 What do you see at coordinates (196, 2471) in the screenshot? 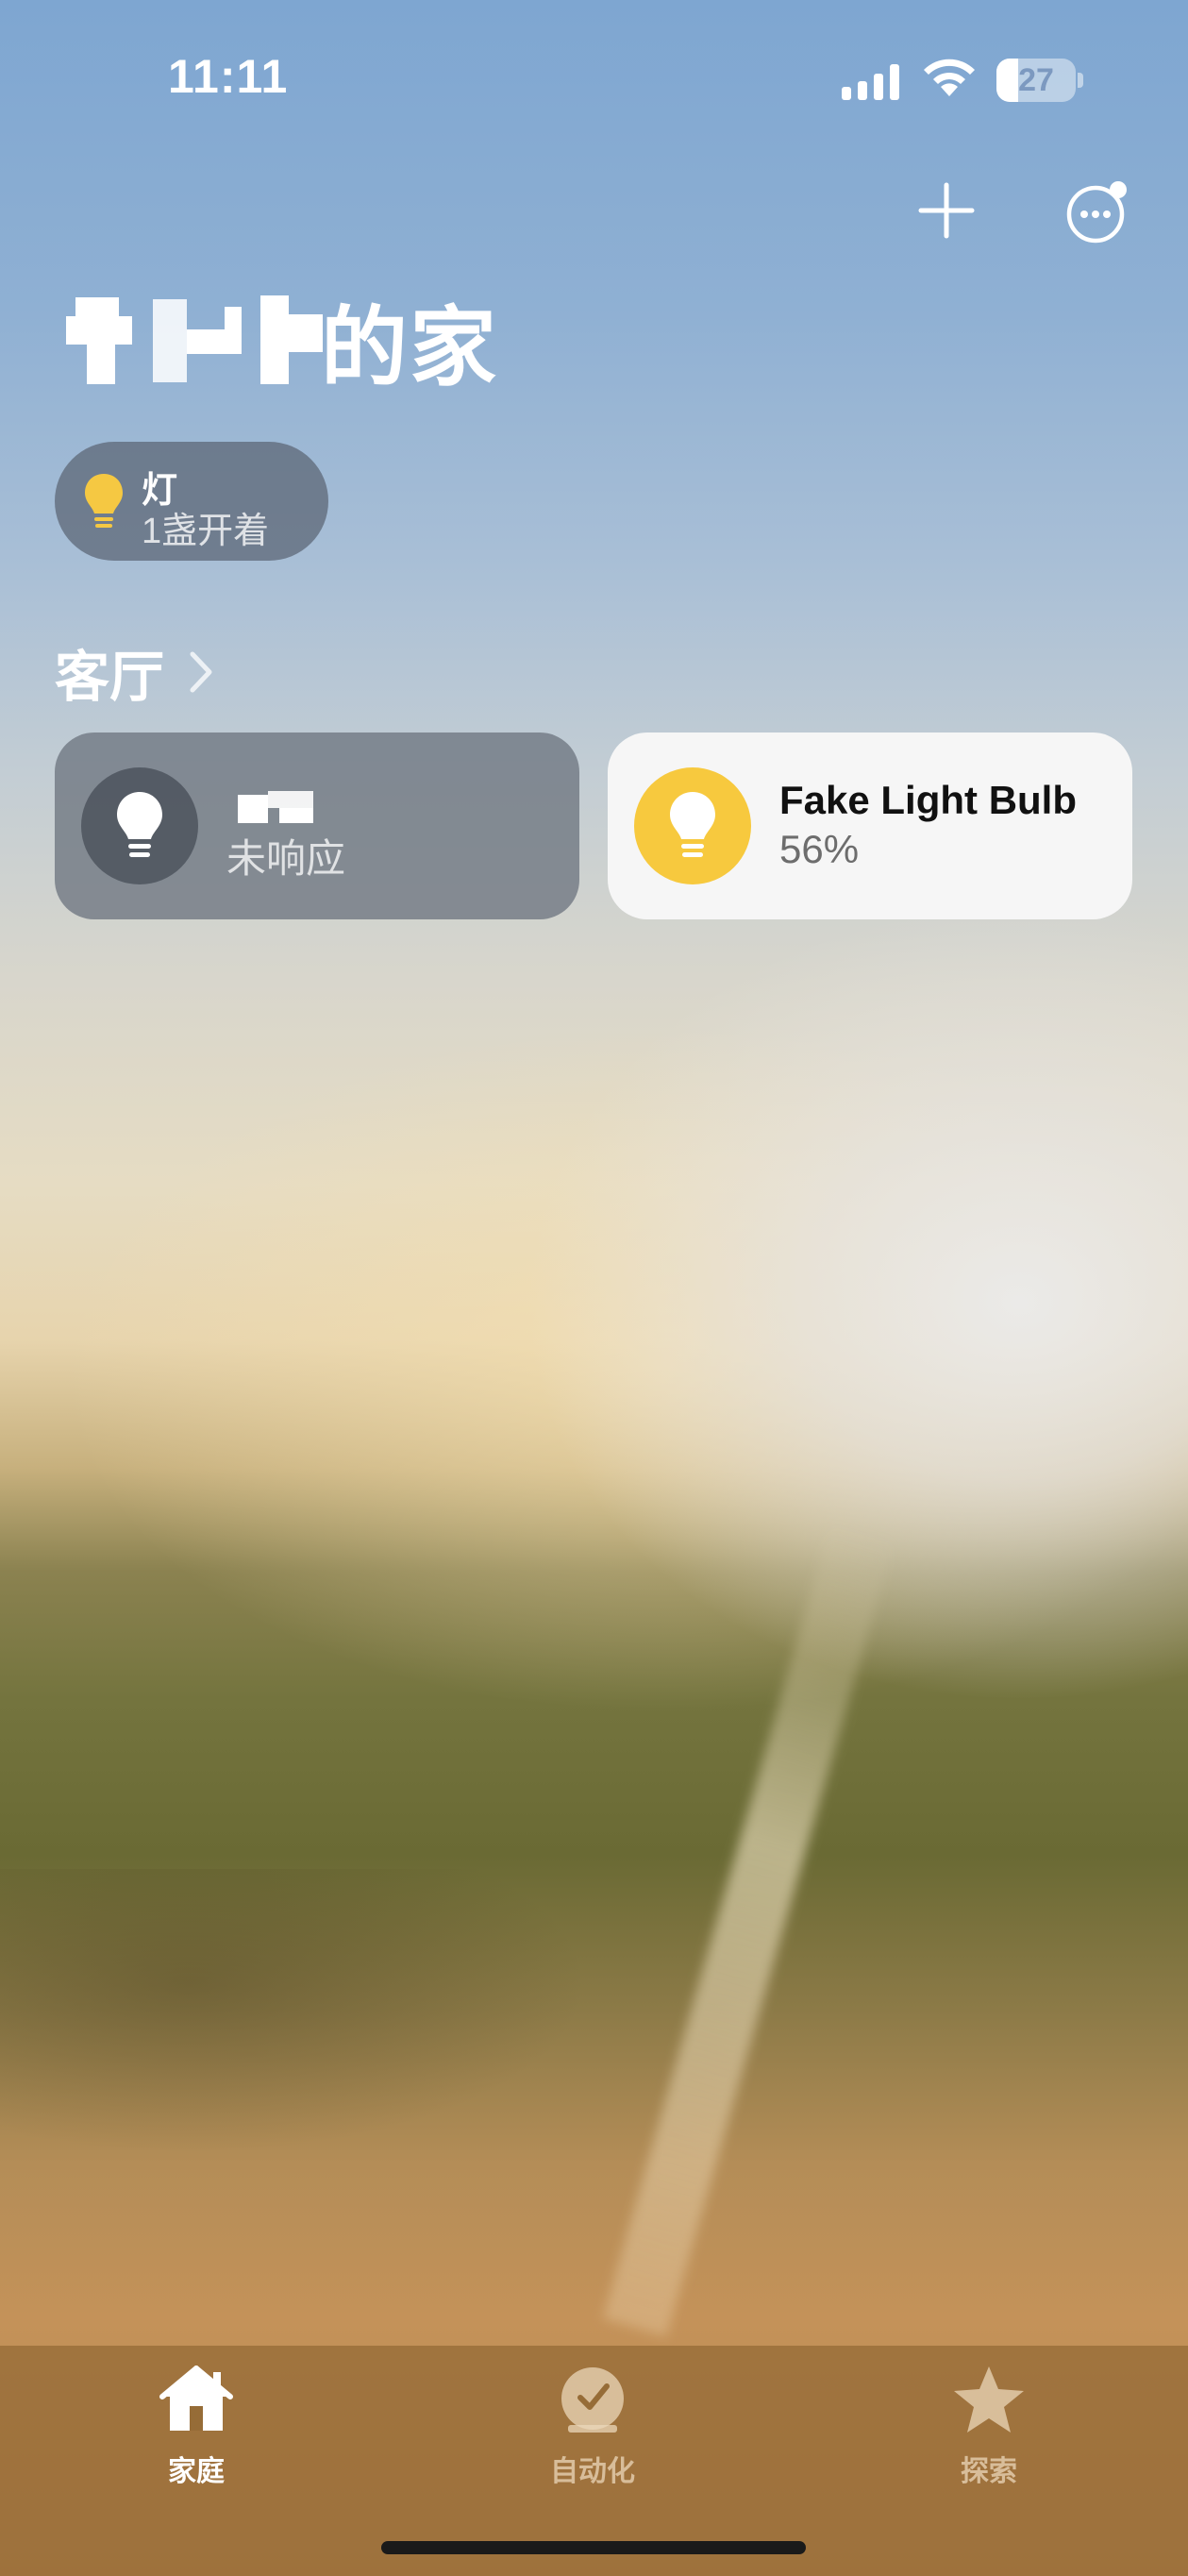
I see `tab-label: 家庭` at bounding box center [196, 2471].